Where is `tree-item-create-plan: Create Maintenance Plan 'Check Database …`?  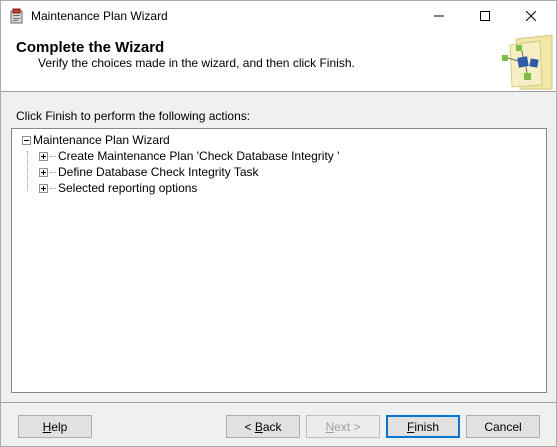 tree-item-create-plan: Create Maintenance Plan 'Check Database … is located at coordinates (189, 156).